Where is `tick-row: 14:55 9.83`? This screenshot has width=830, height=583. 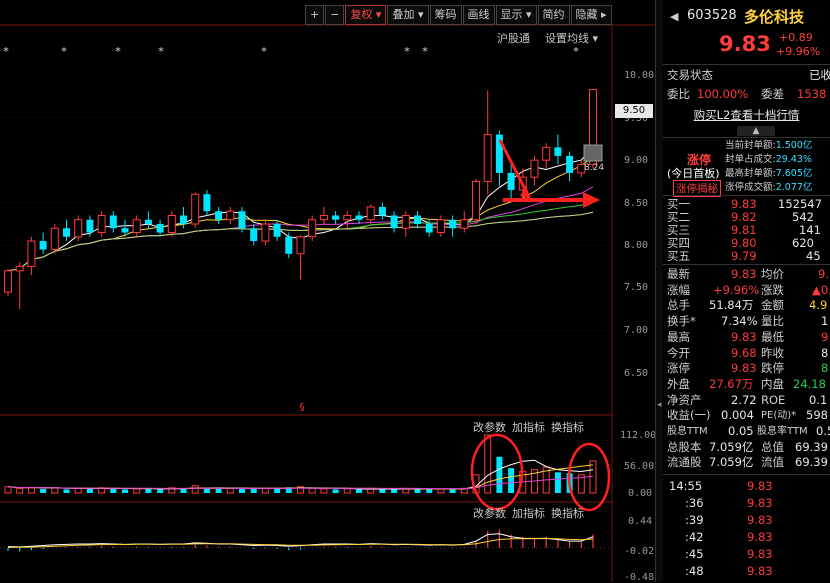 tick-row: 14:55 9.83 is located at coordinates (721, 486).